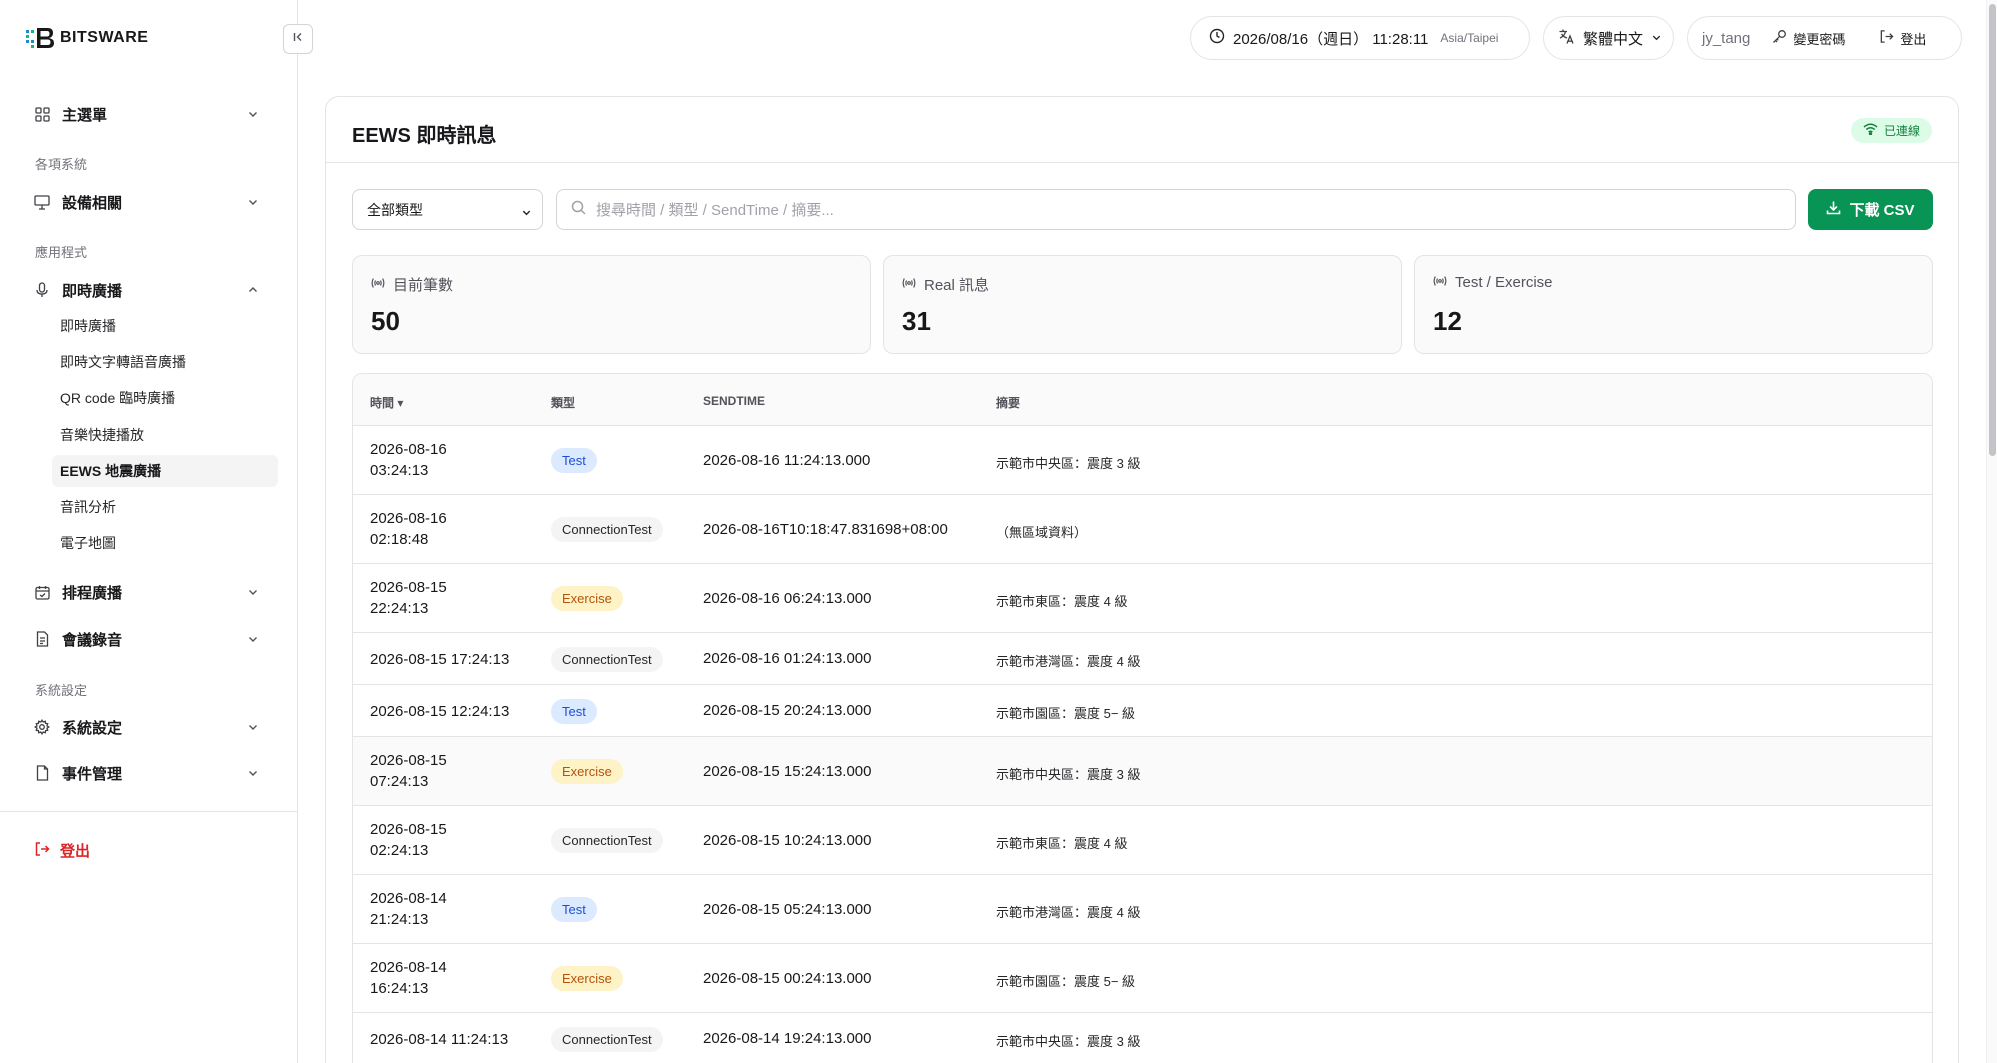 Image resolution: width=1997 pixels, height=1063 pixels. I want to click on datetime-display: 2026/08/16（週日） 11:28:11 Asia/Taipei, so click(1360, 38).